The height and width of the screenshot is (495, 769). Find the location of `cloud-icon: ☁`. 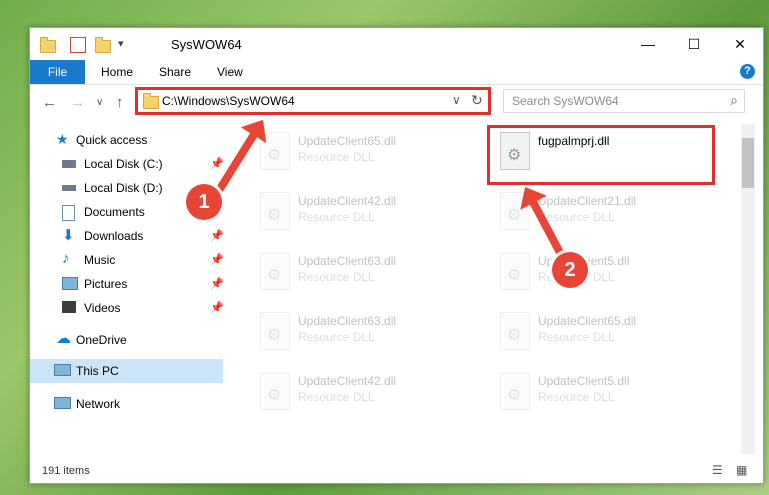

cloud-icon: ☁ is located at coordinates (63, 338).